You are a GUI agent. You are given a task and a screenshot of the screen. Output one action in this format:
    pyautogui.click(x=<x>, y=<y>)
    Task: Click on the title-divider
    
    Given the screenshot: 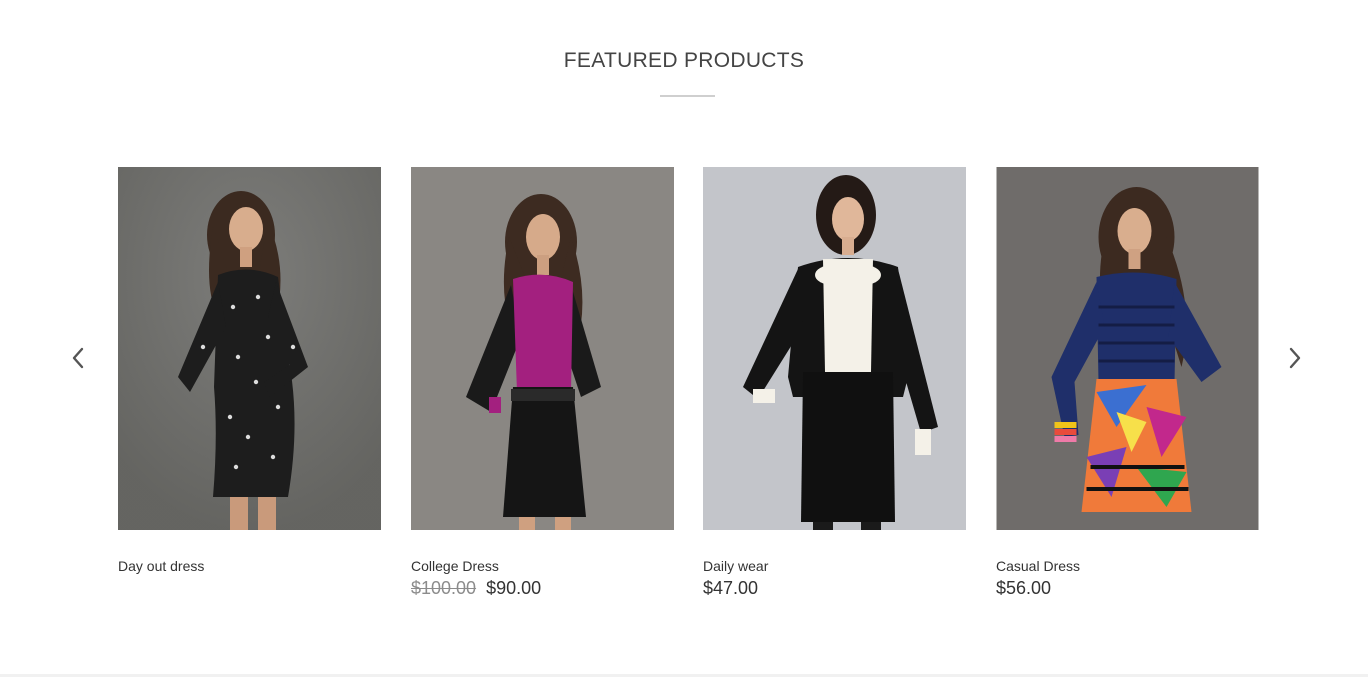 What is the action you would take?
    pyautogui.click(x=687, y=96)
    